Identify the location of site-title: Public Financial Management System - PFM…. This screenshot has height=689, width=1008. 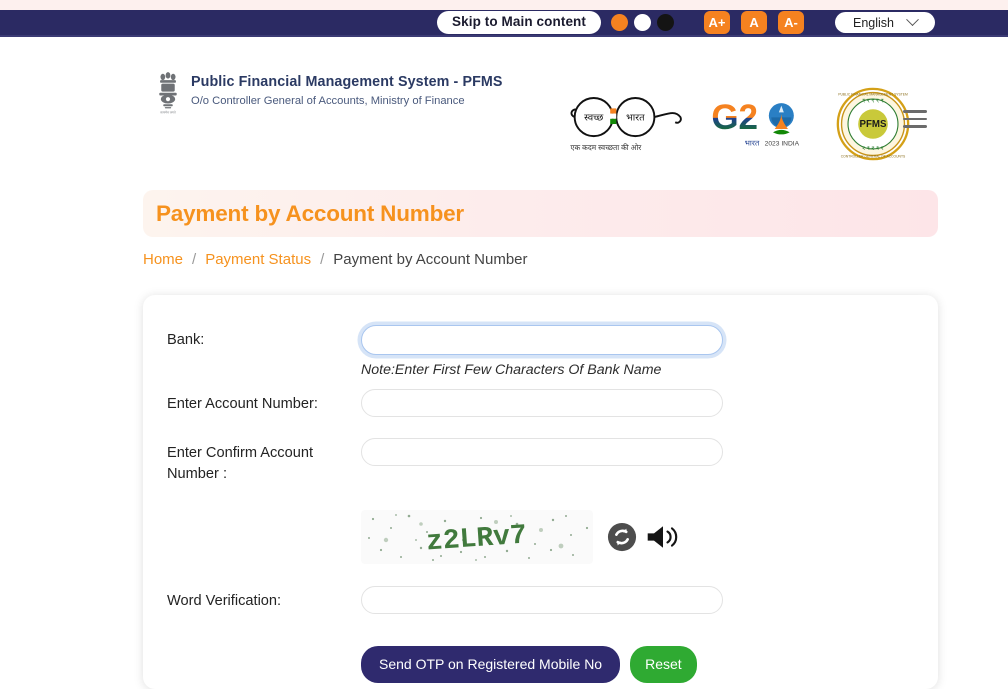
(347, 82).